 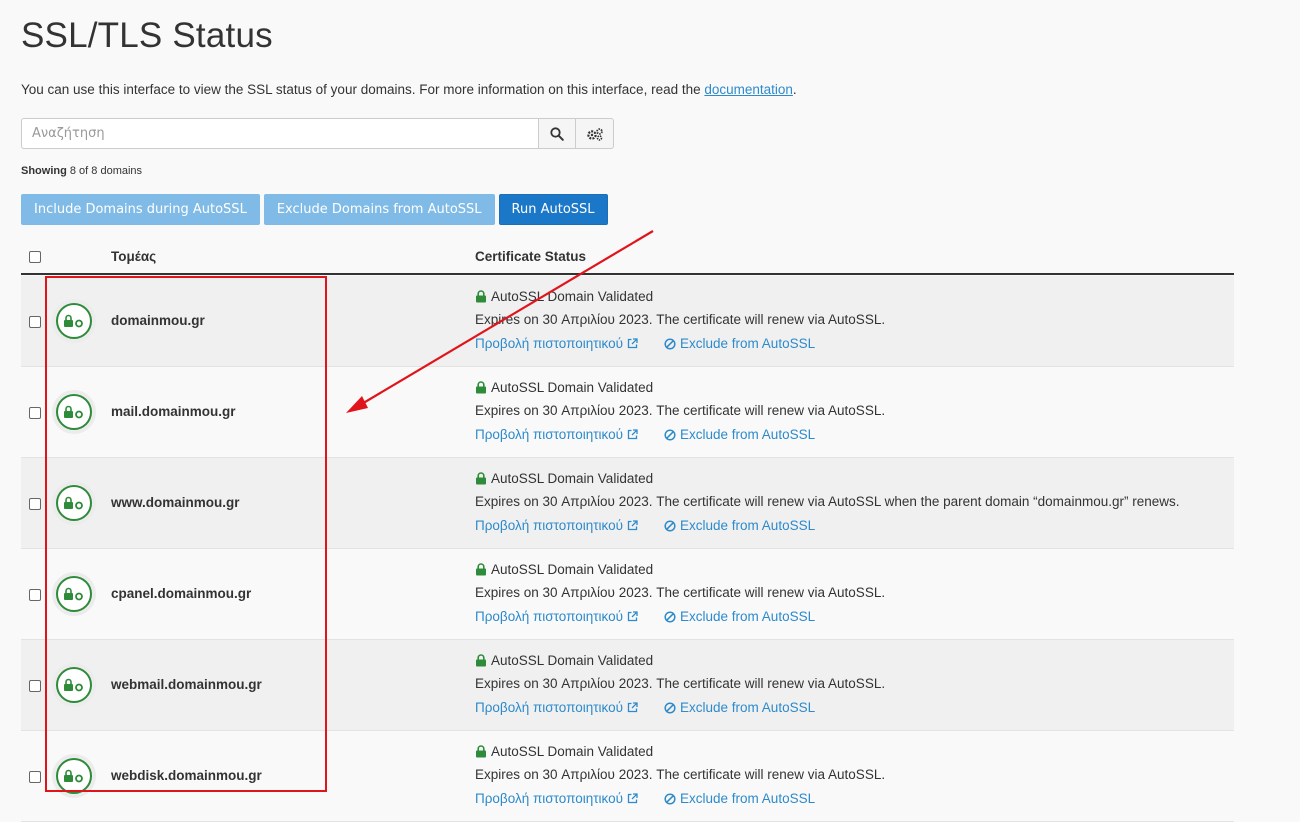 I want to click on domain-name: www.domainmou.gr, so click(x=175, y=502).